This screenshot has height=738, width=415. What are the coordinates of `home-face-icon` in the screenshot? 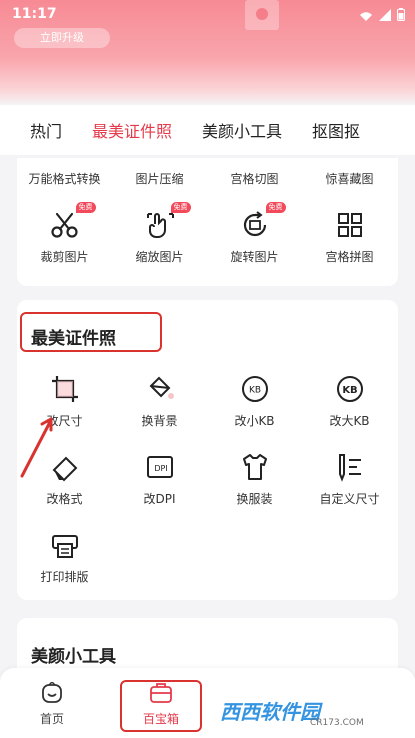 It's located at (52, 692).